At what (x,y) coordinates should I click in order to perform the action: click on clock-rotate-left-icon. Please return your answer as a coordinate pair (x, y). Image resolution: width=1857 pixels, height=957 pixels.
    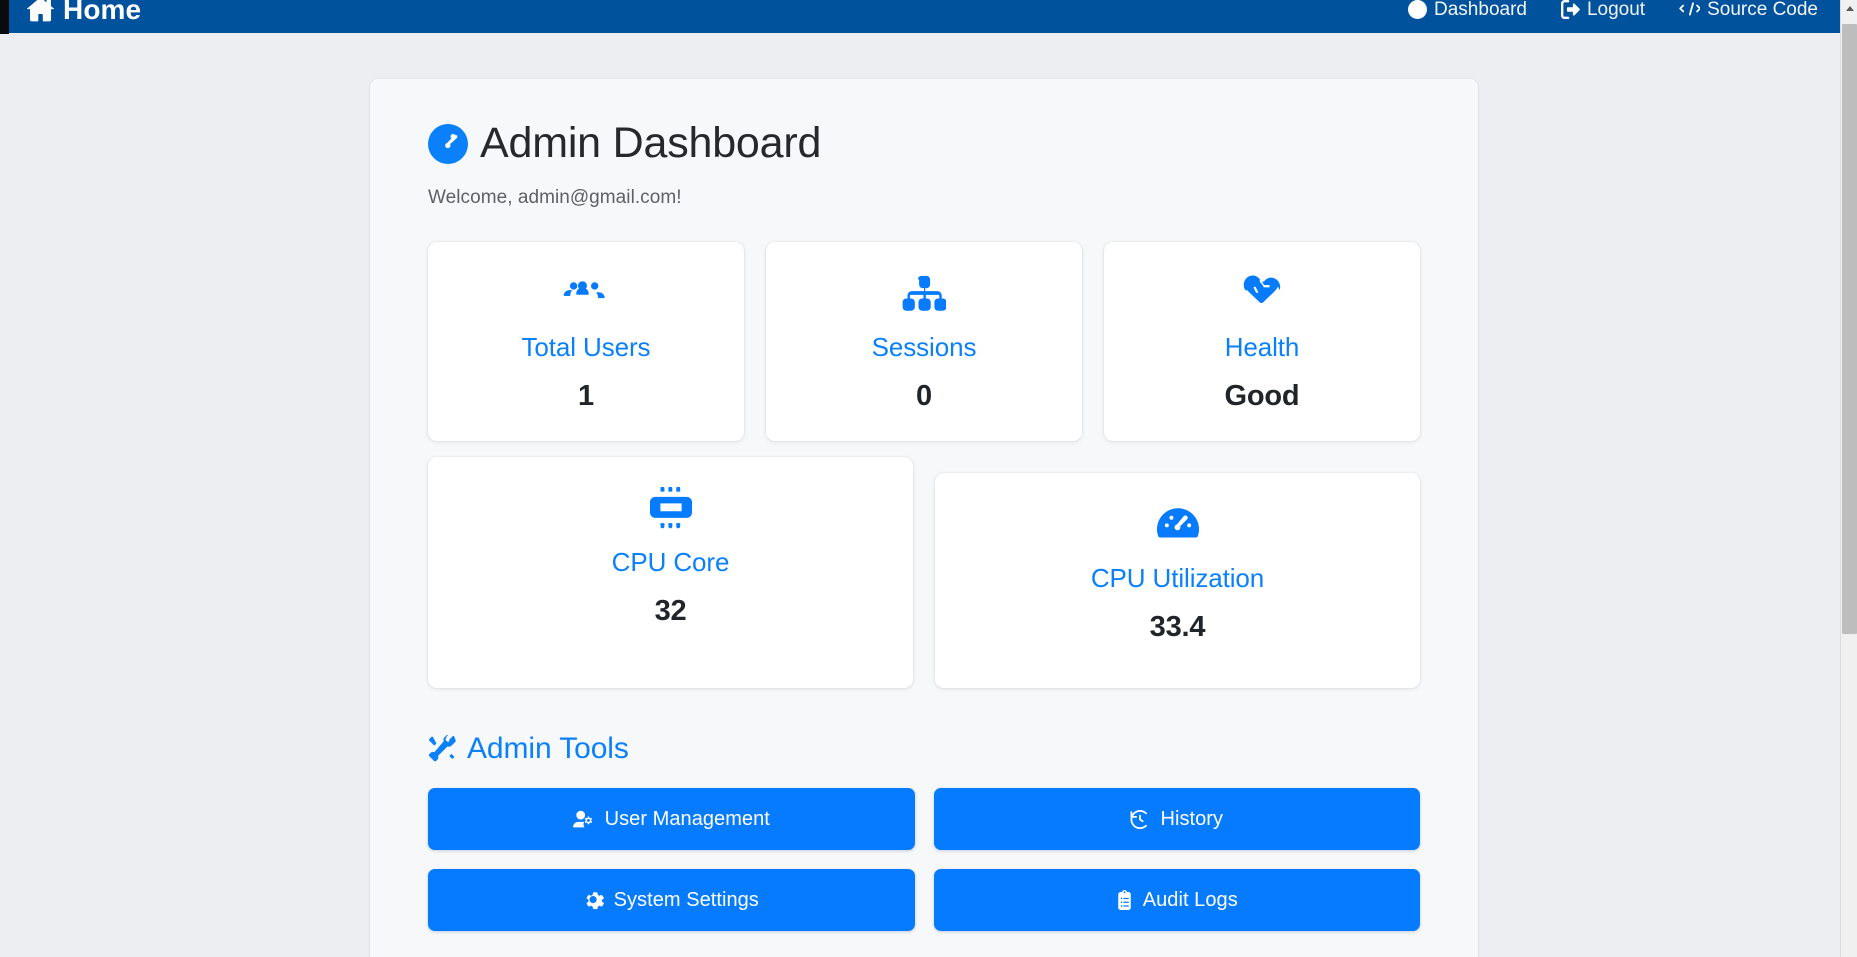
    Looking at the image, I should click on (1140, 819).